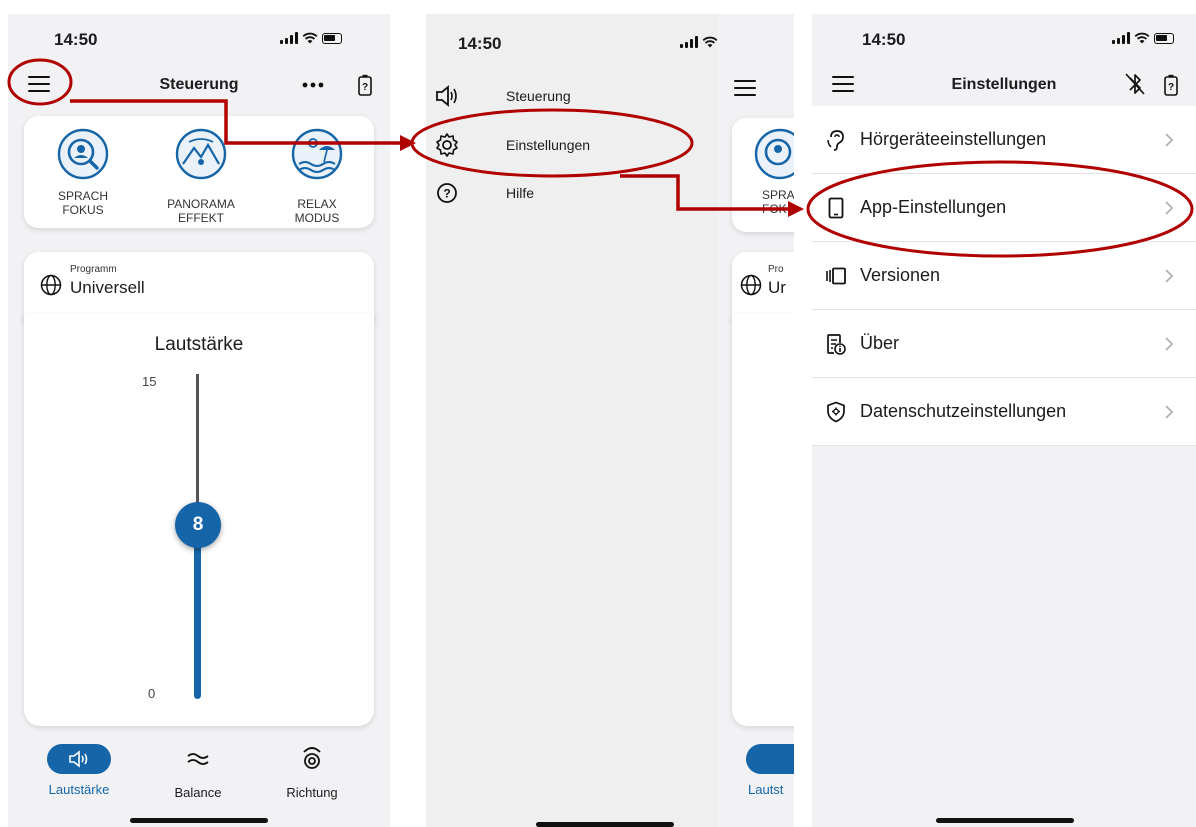  I want to click on highlight-settings-item, so click(552, 143).